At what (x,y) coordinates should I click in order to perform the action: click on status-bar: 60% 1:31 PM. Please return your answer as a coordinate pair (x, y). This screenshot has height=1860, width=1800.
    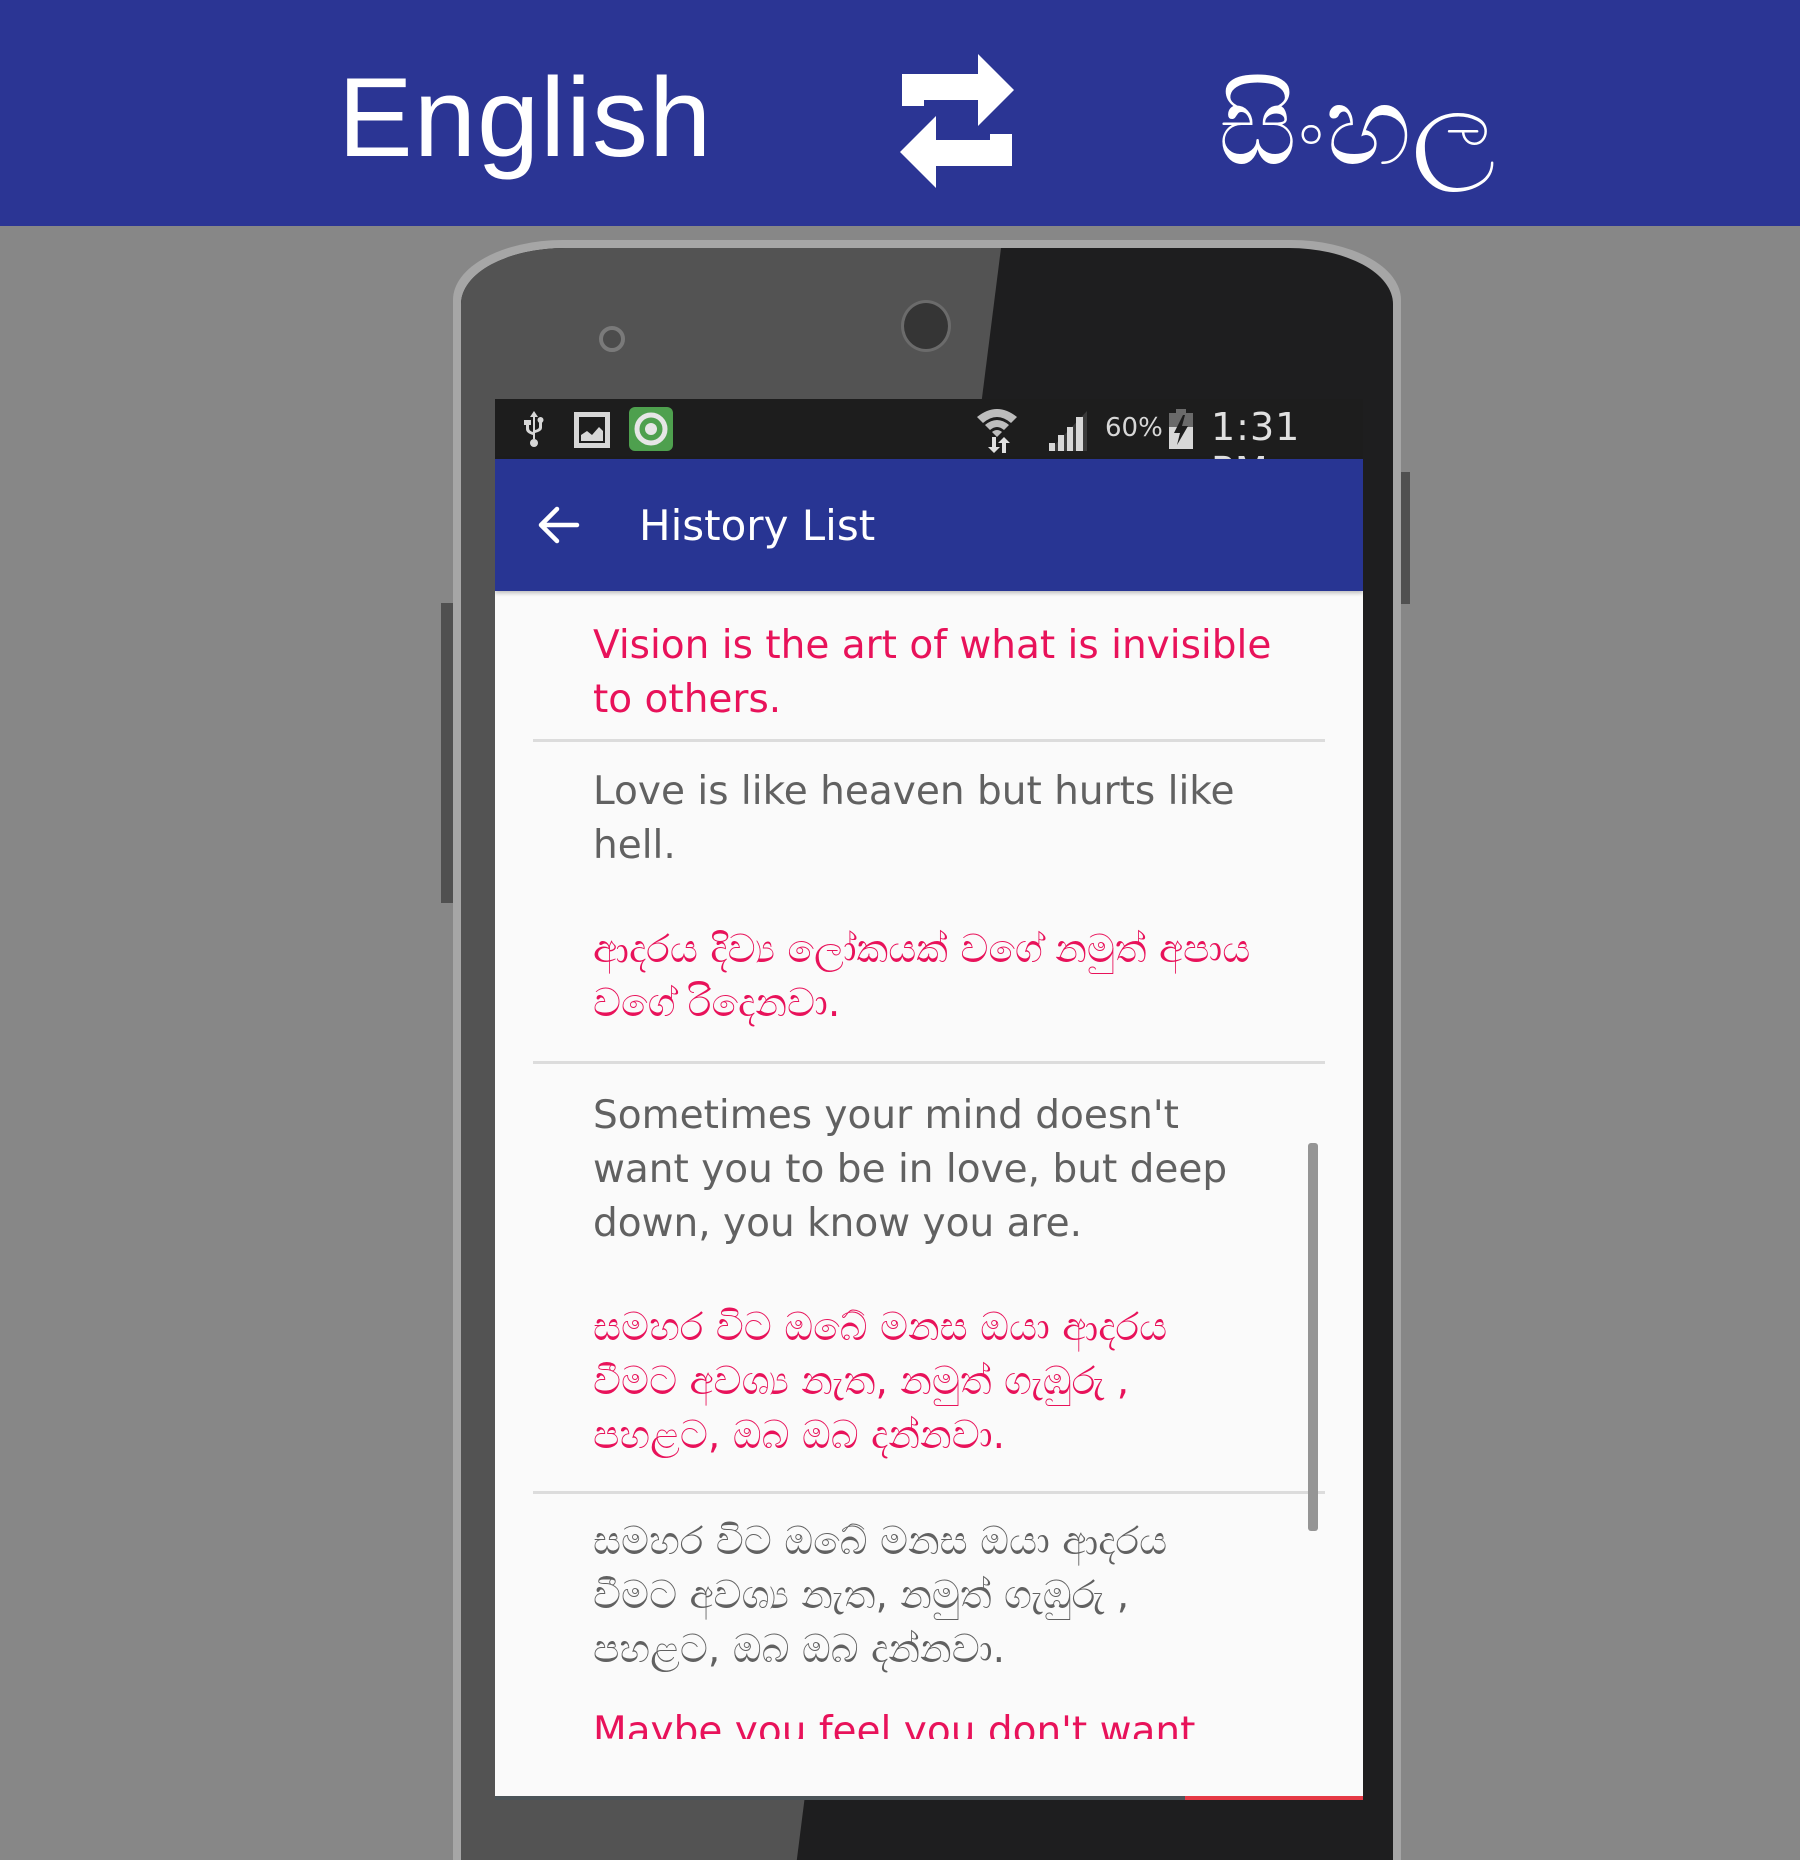
    Looking at the image, I should click on (929, 446).